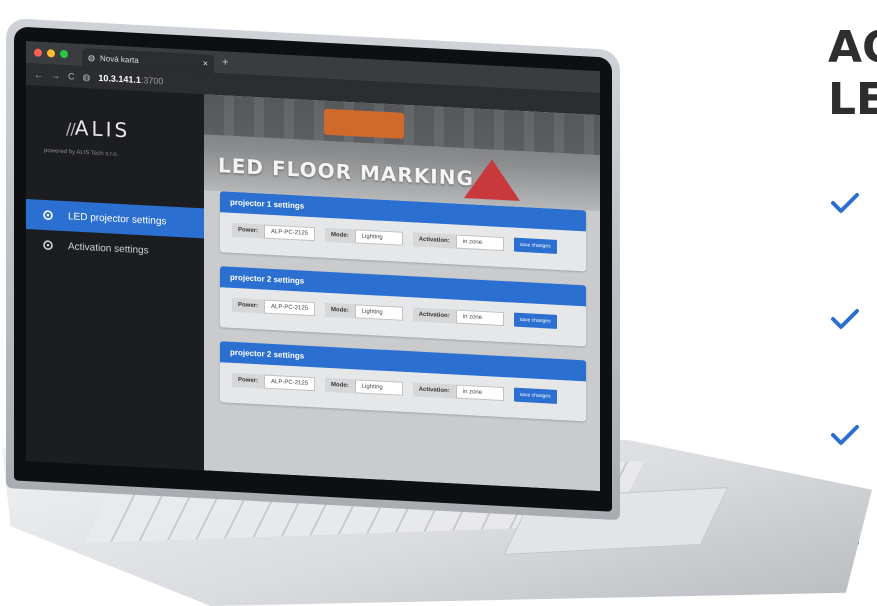  What do you see at coordinates (852, 99) in the screenshot?
I see `heading-line-2: LE` at bounding box center [852, 99].